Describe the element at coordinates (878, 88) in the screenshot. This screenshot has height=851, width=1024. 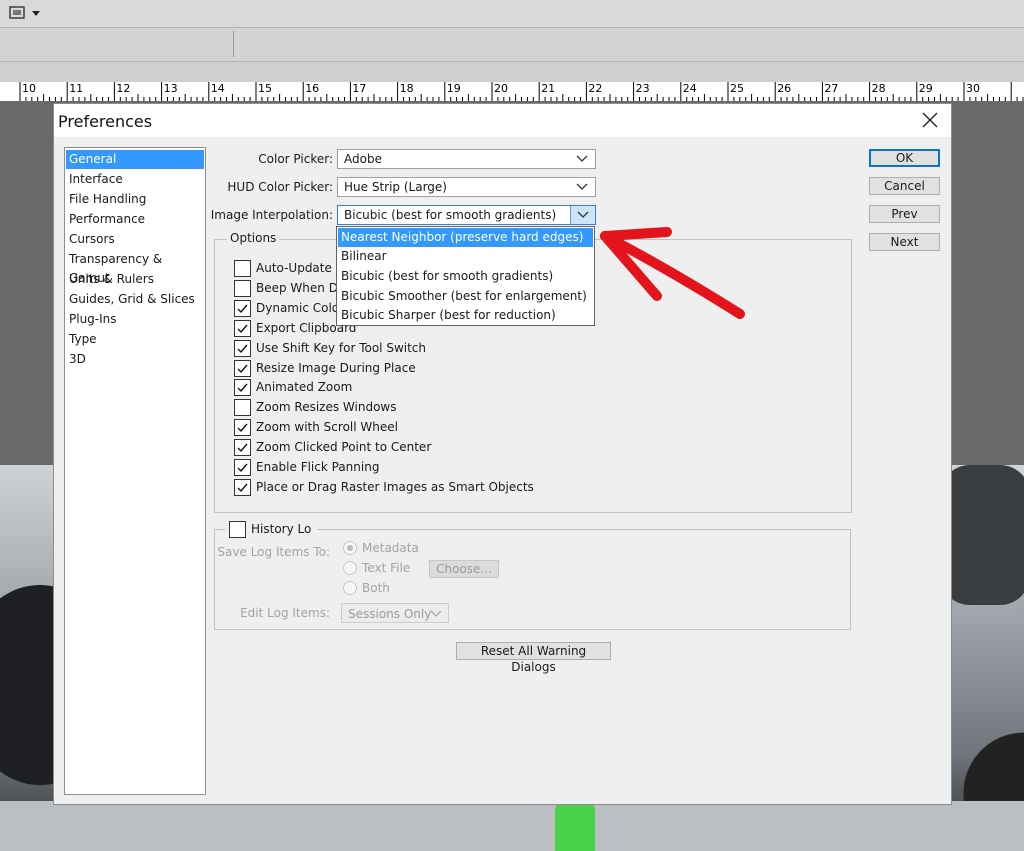
I see `ruler-label: 28` at that location.